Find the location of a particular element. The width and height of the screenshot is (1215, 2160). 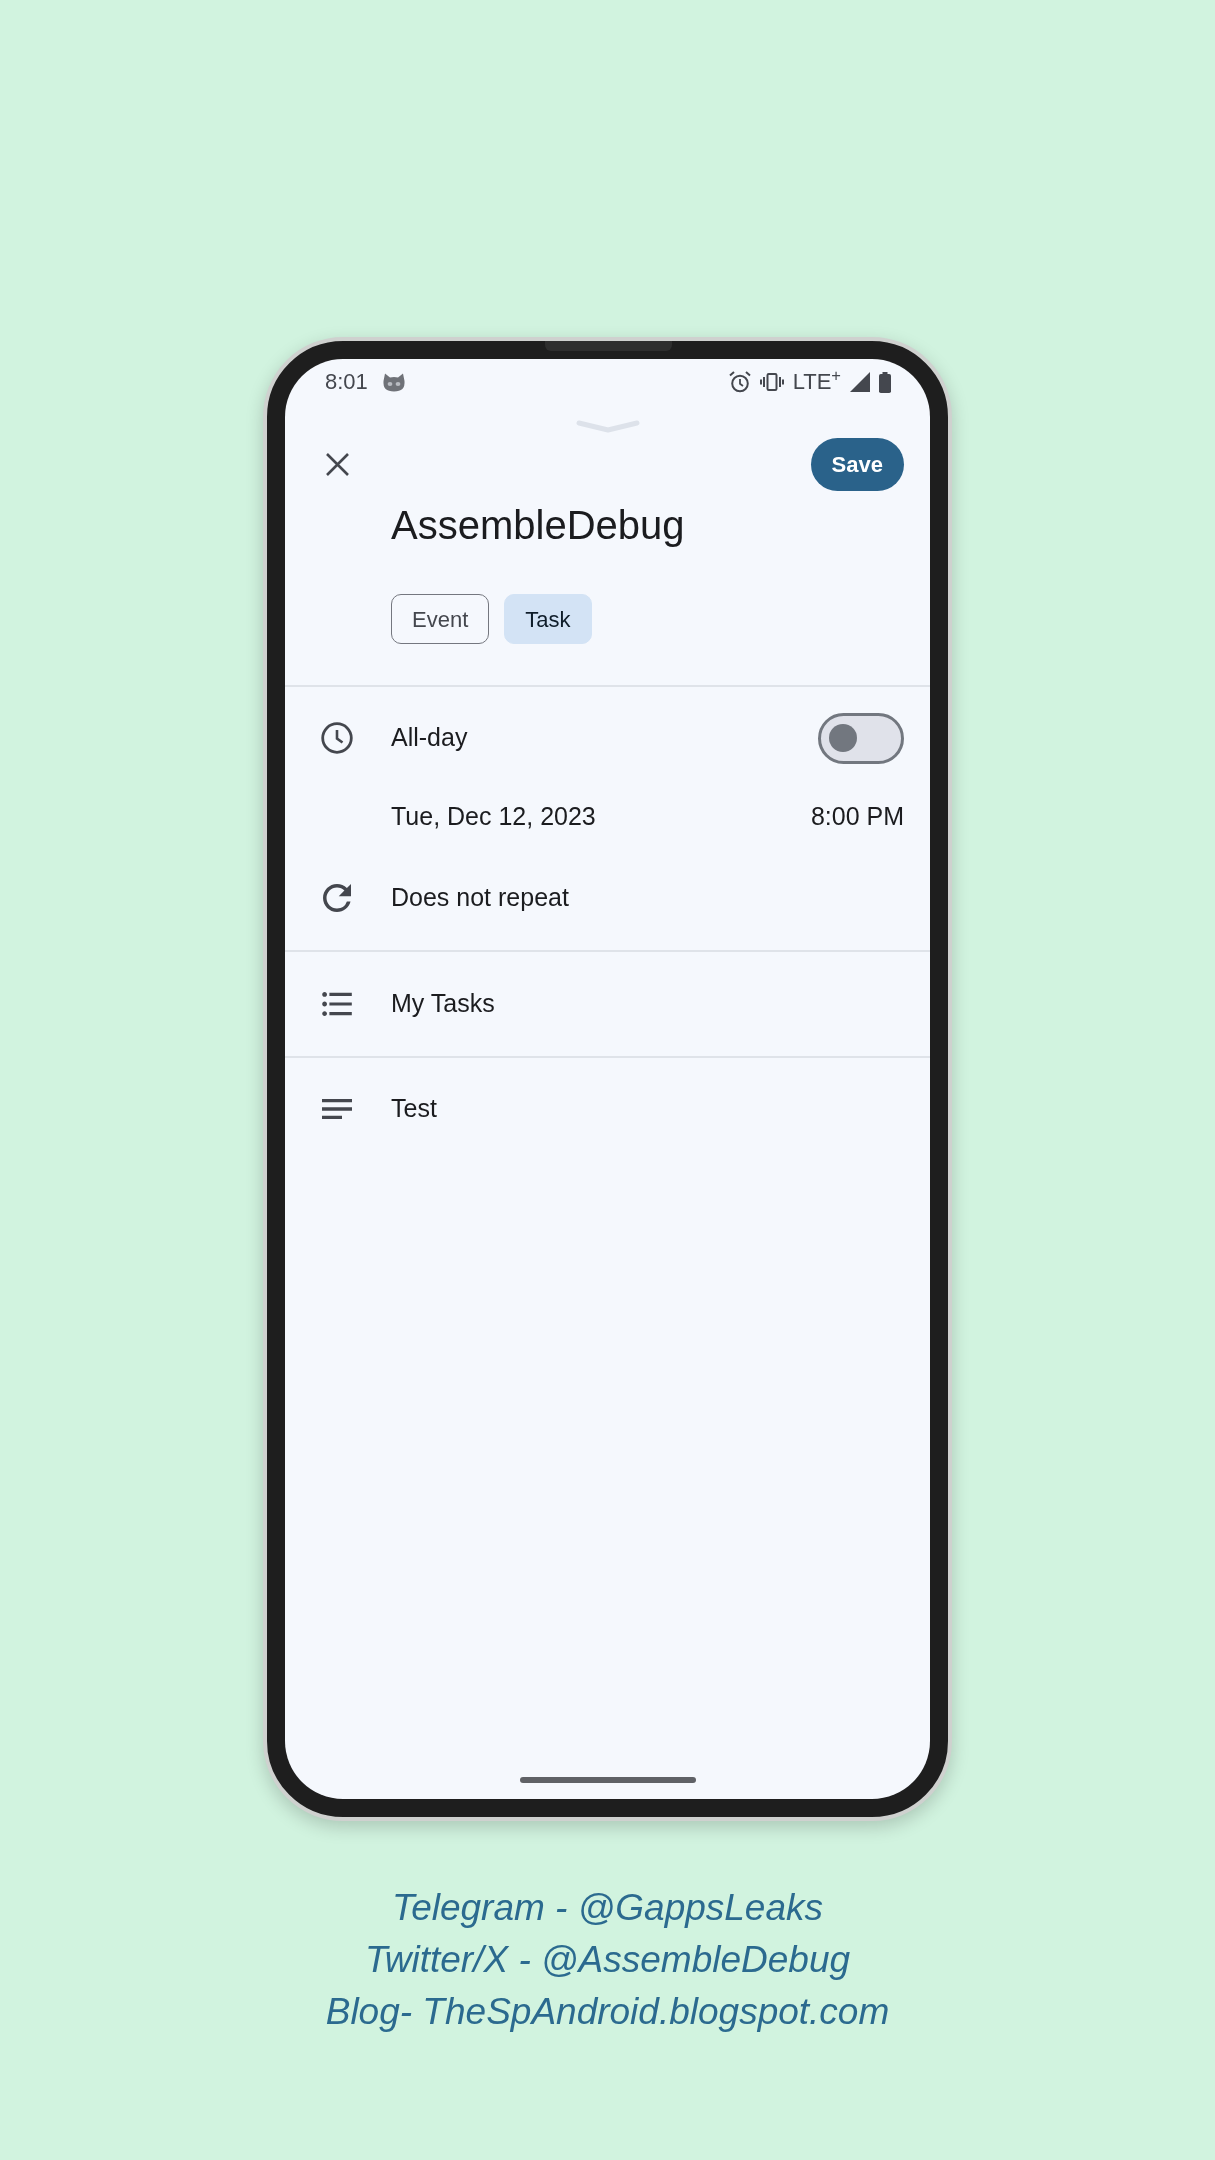

all-day-switch is located at coordinates (861, 738).